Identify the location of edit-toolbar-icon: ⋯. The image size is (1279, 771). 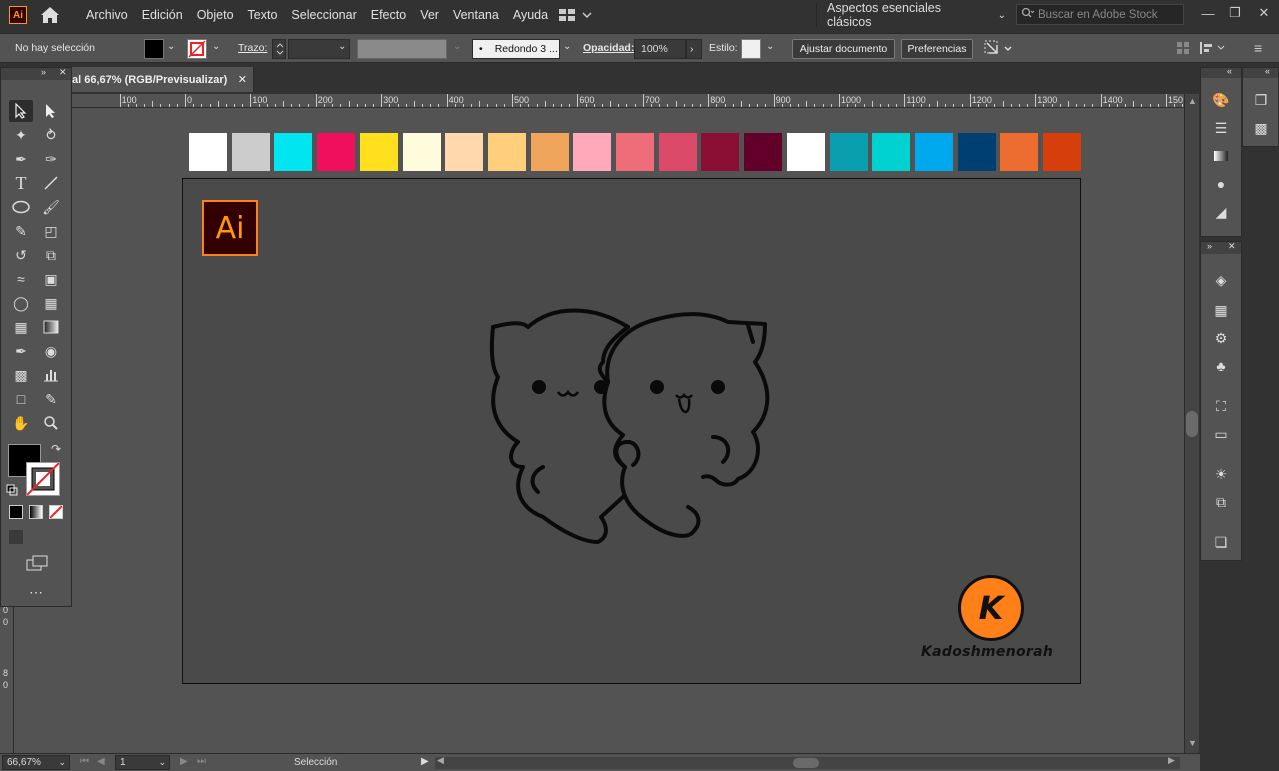
(36, 592).